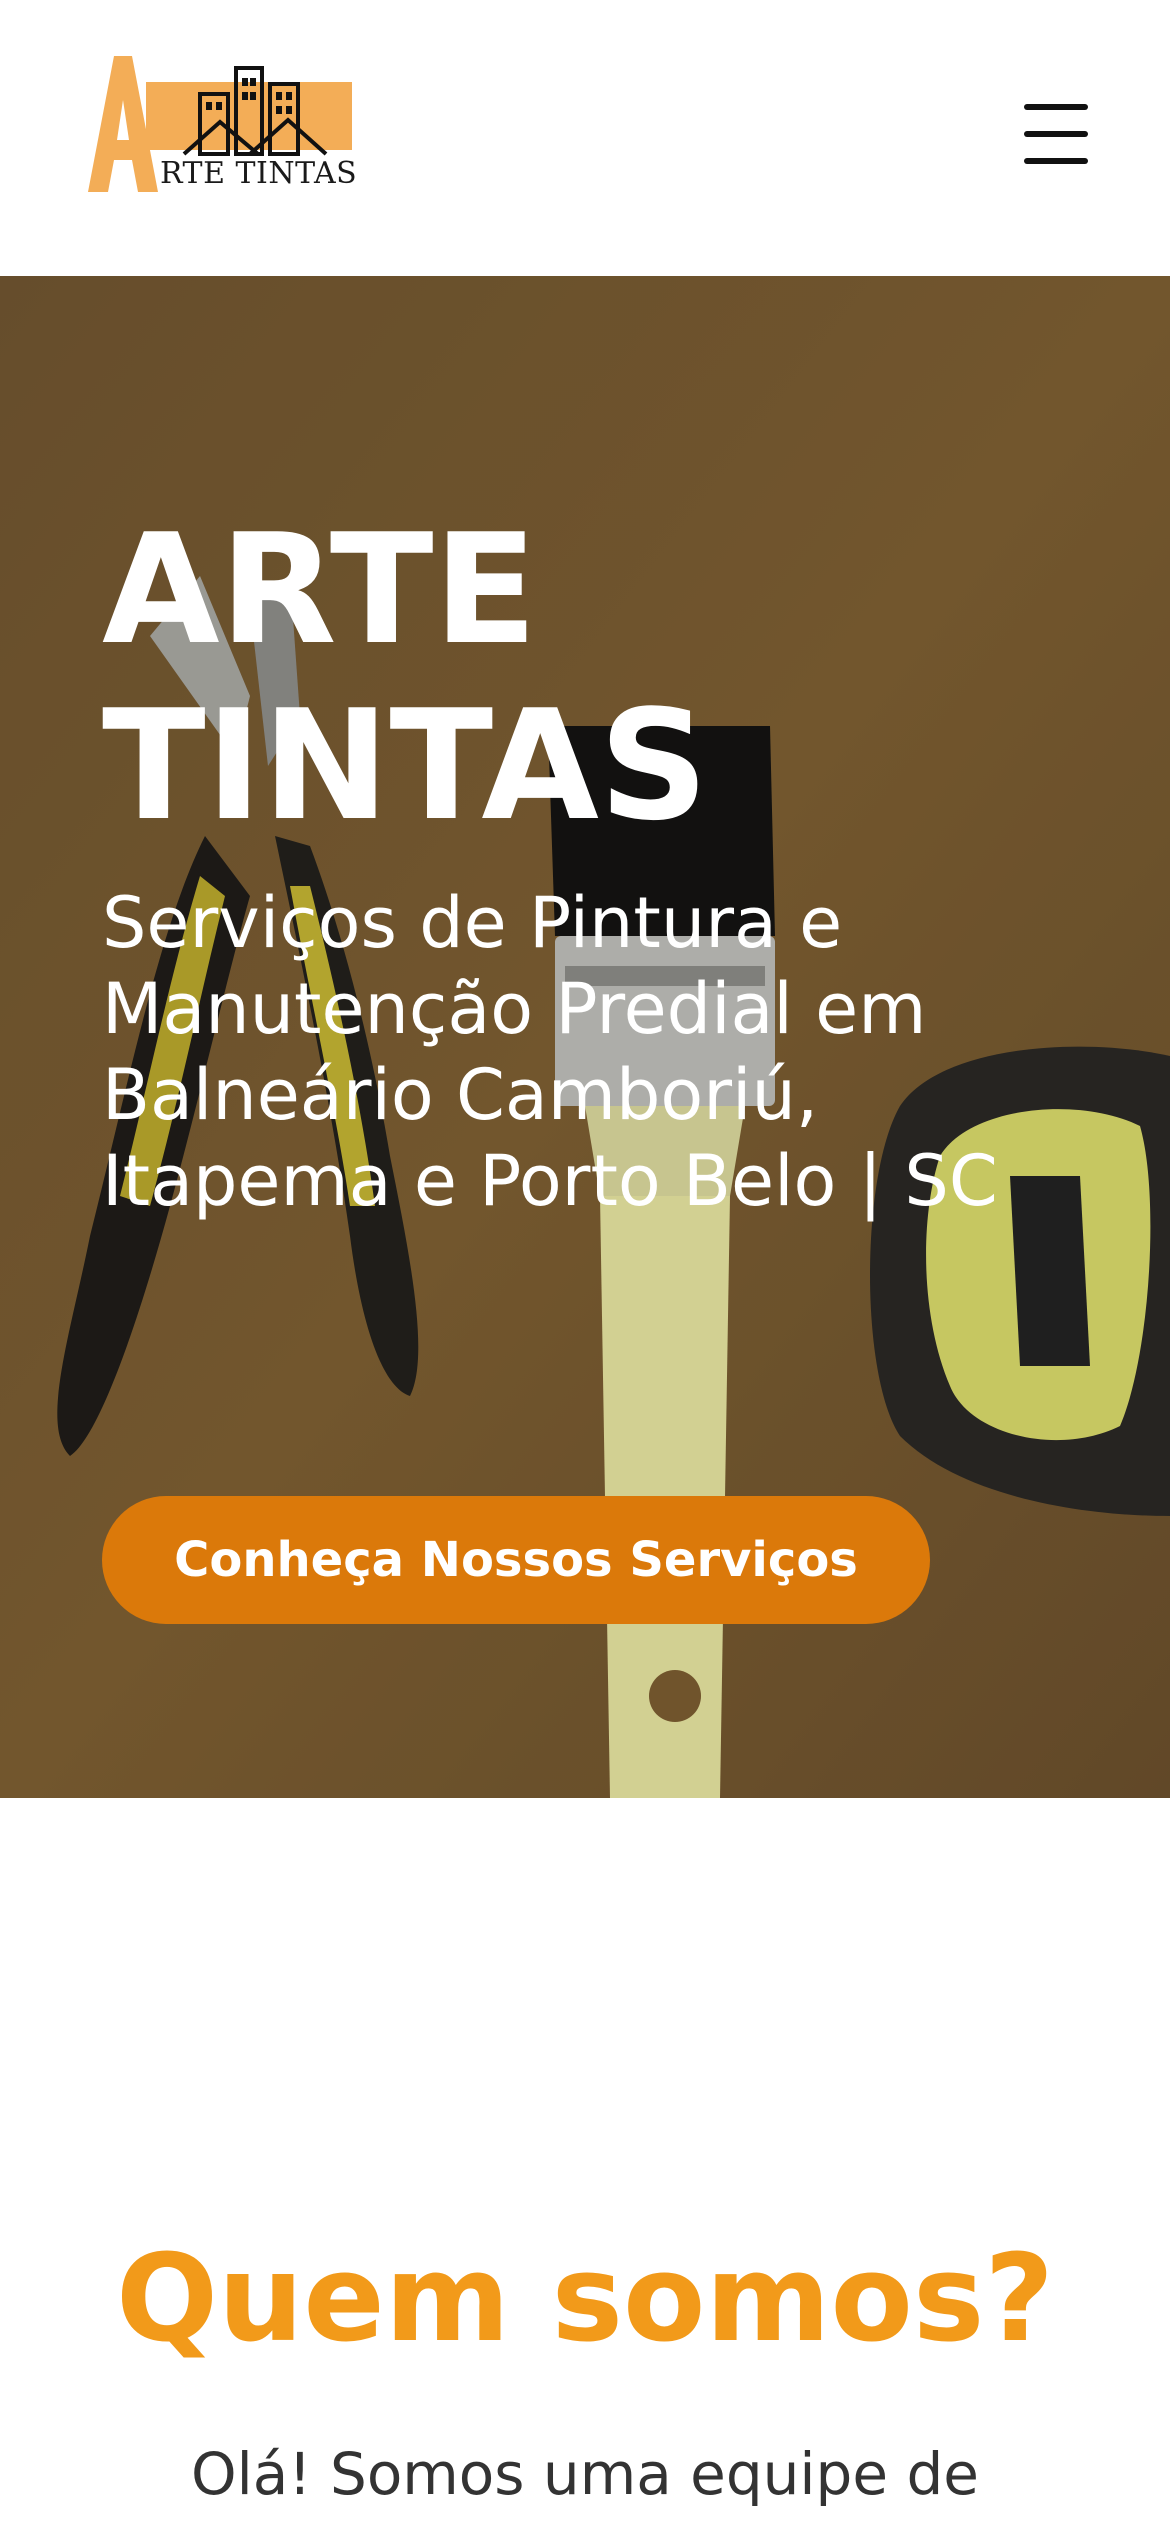  What do you see at coordinates (472, 923) in the screenshot?
I see `hero-subtitle-line: Serviços de Pintura e` at bounding box center [472, 923].